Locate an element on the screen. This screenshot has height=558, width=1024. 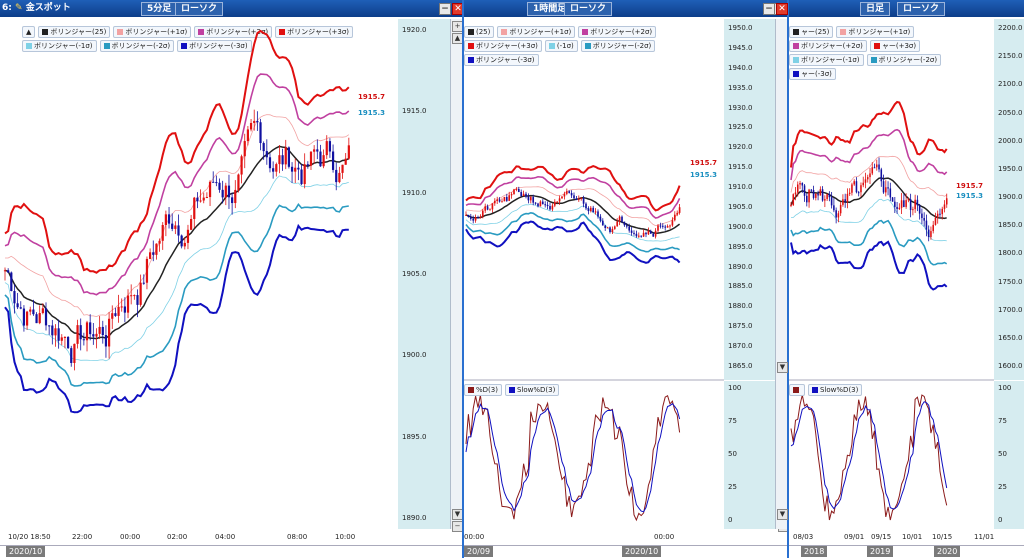
time-tick-label: 08/03 is located at coordinates (803, 537).